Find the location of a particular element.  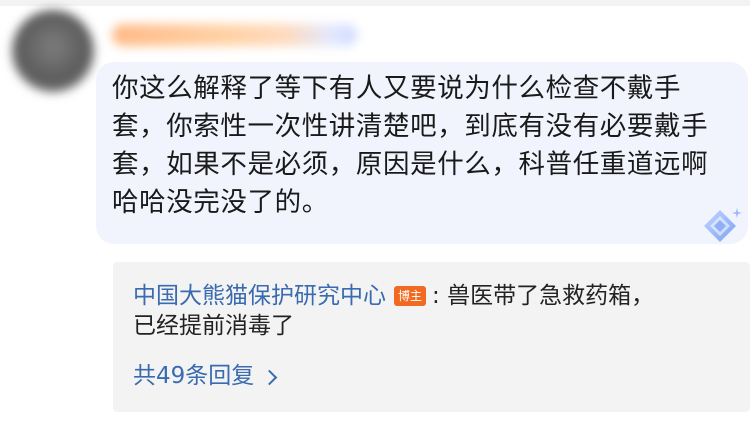

view-more-replies-link: 共49条回复 is located at coordinates (205, 376).